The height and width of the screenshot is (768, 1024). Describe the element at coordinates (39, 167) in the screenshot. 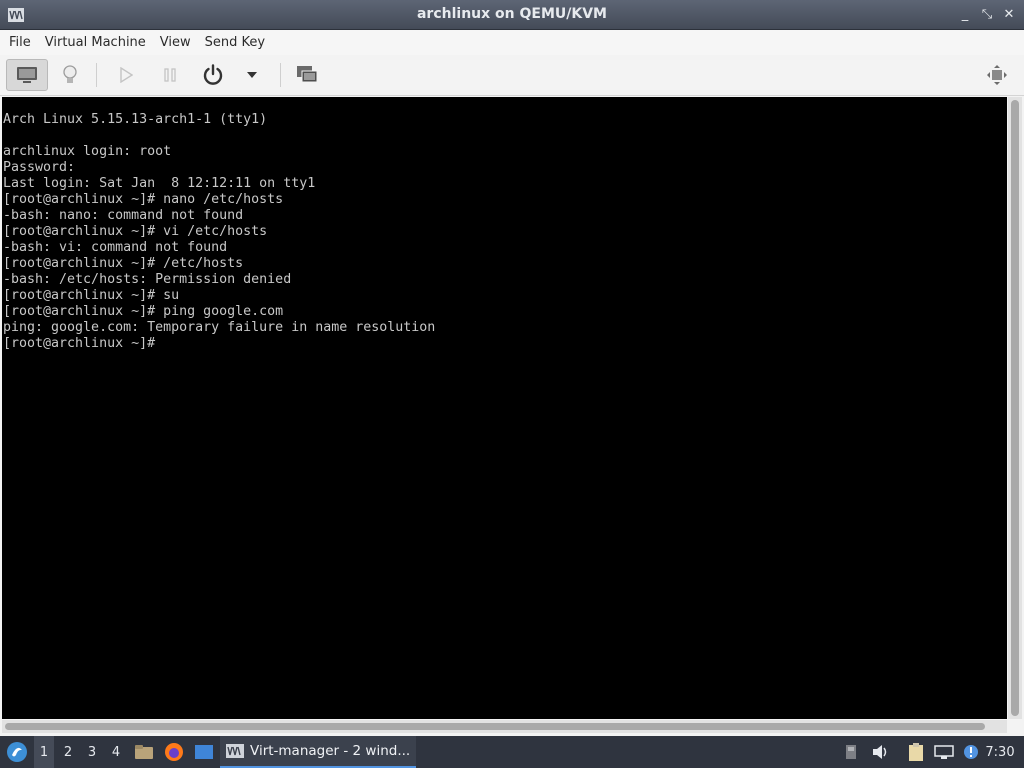

I see `console-line: Password:` at that location.